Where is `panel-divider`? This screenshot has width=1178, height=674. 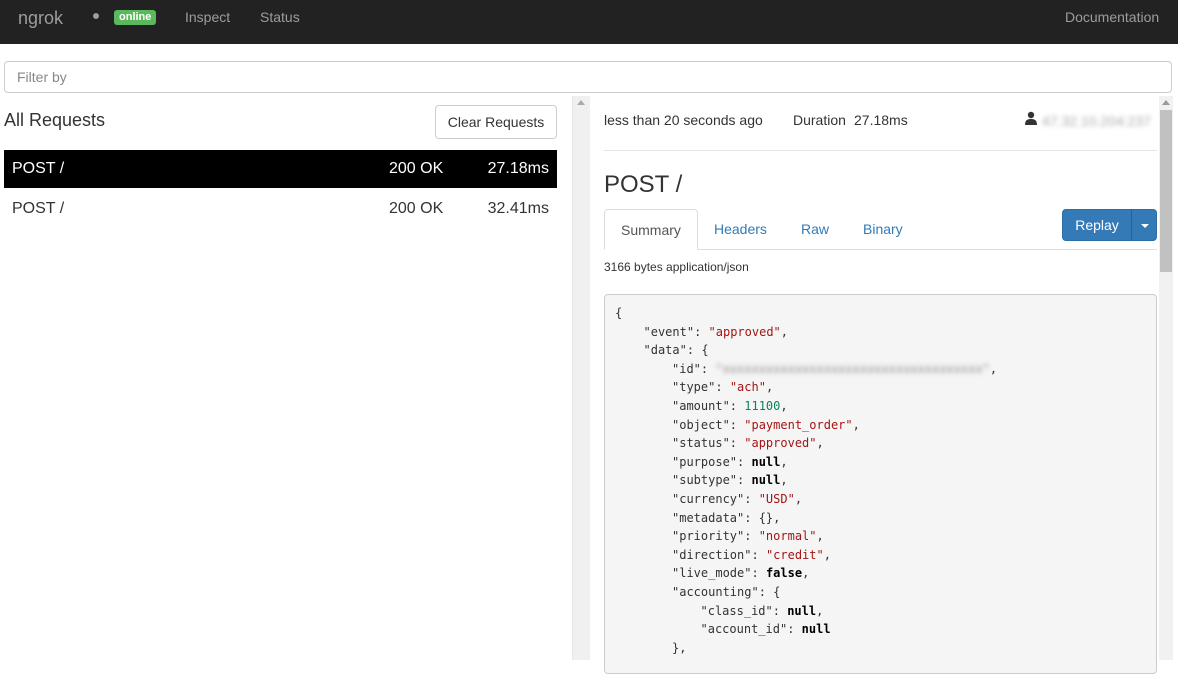
panel-divider is located at coordinates (581, 378).